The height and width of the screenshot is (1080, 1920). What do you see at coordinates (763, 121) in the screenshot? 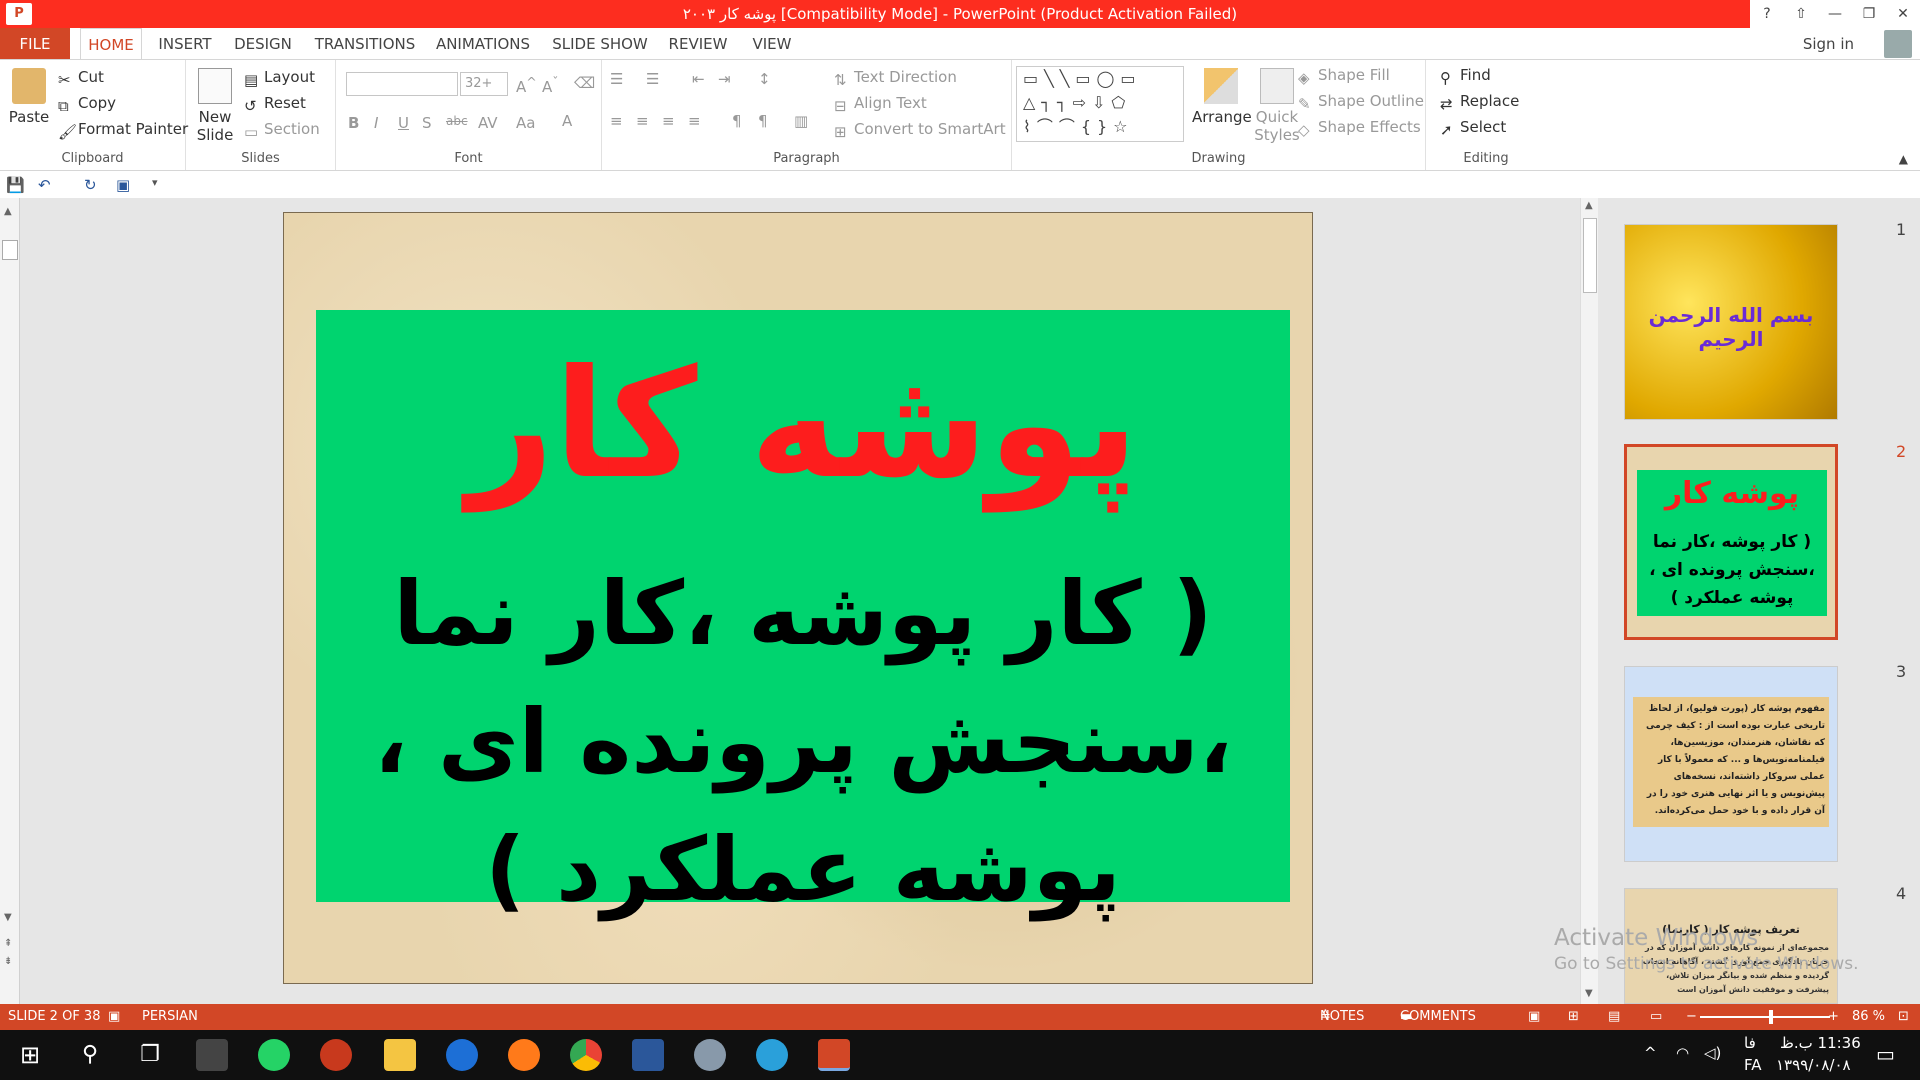
I see `rtl-icon: ¶` at bounding box center [763, 121].